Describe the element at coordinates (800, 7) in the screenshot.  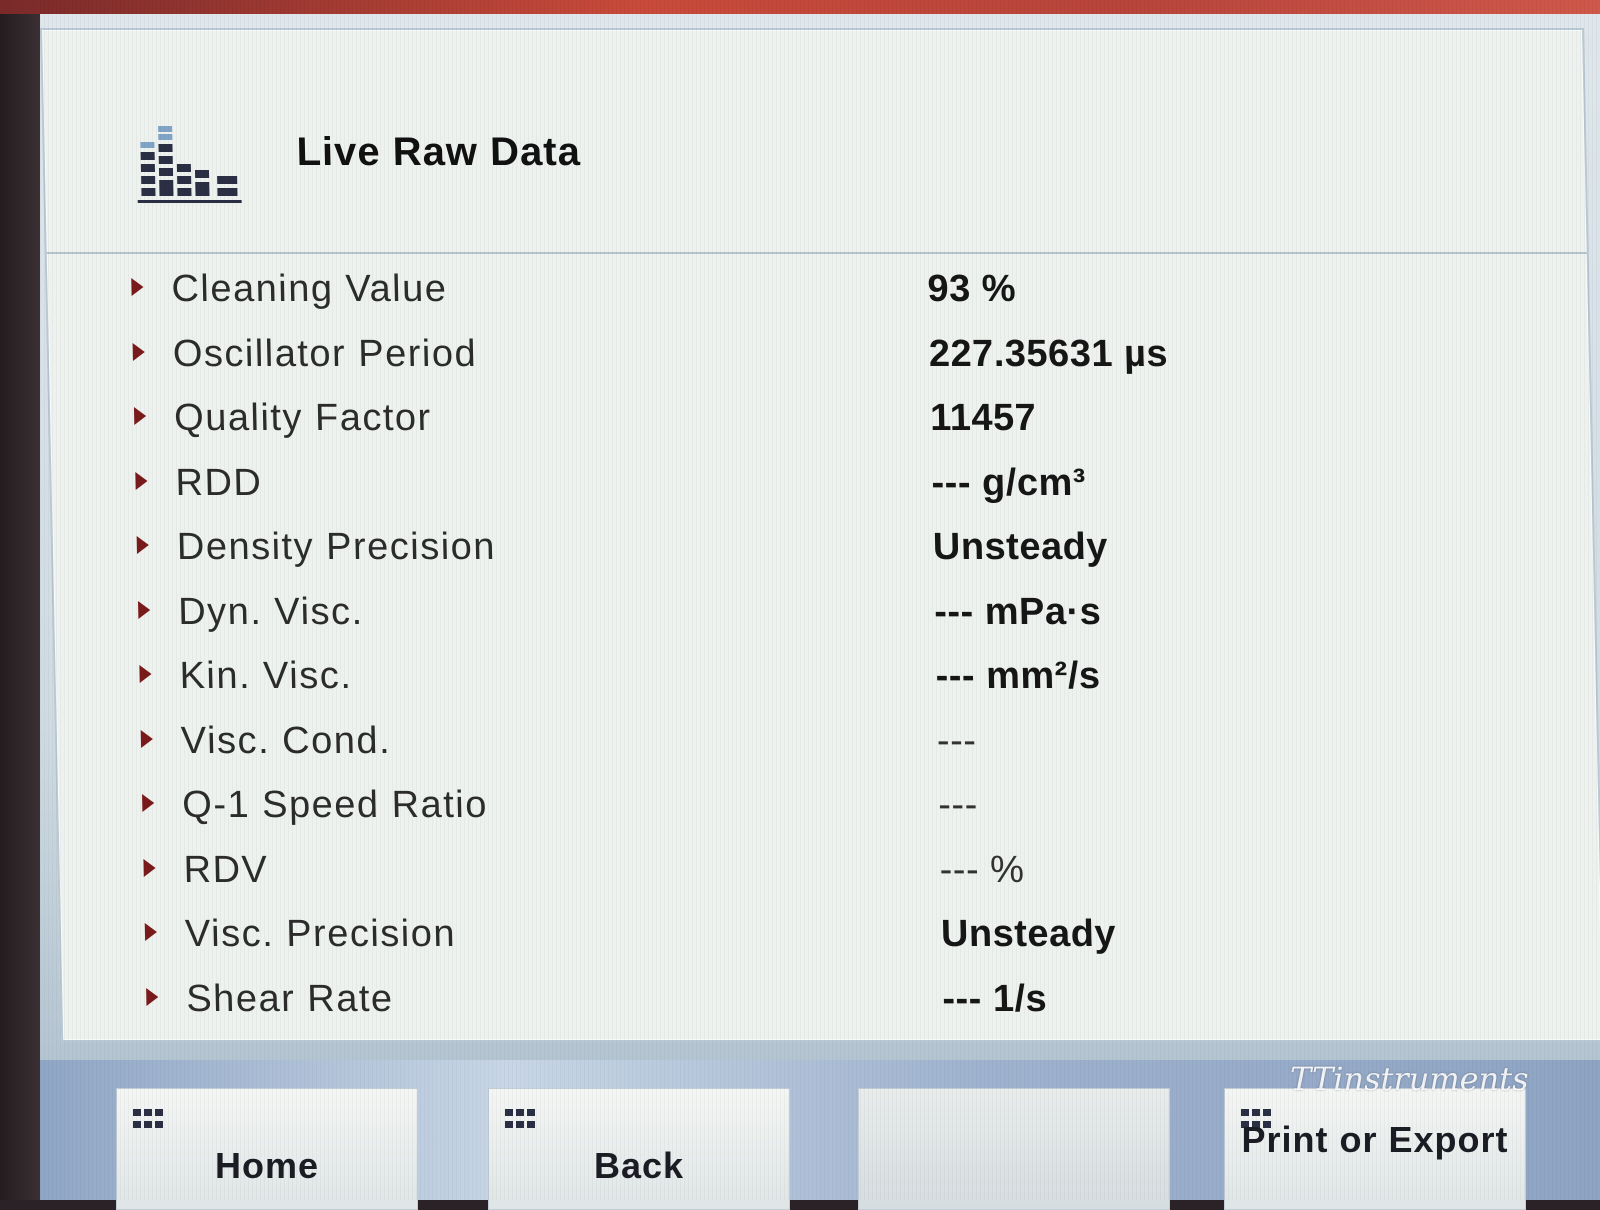
I see `monitor-bezel-top` at that location.